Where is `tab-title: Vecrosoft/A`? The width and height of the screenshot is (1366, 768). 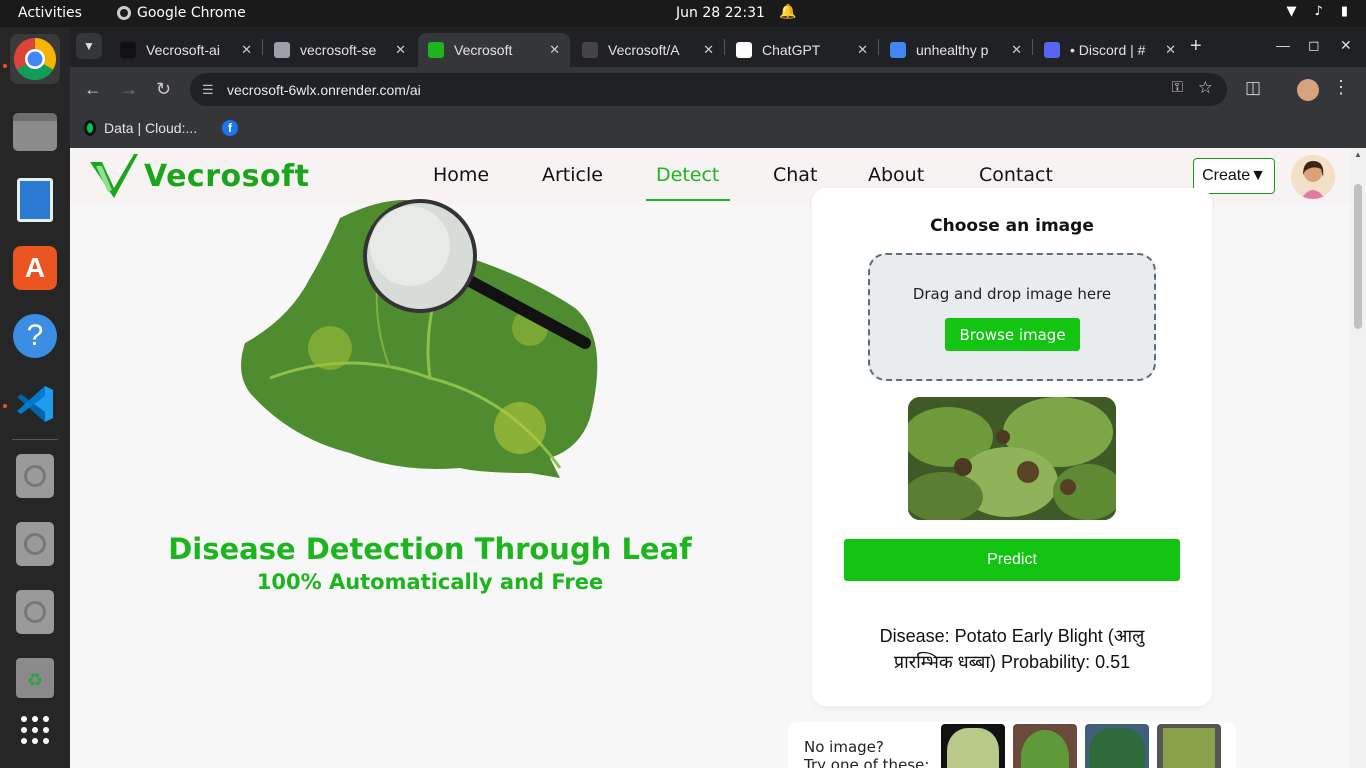
tab-title: Vecrosoft/A is located at coordinates (644, 50).